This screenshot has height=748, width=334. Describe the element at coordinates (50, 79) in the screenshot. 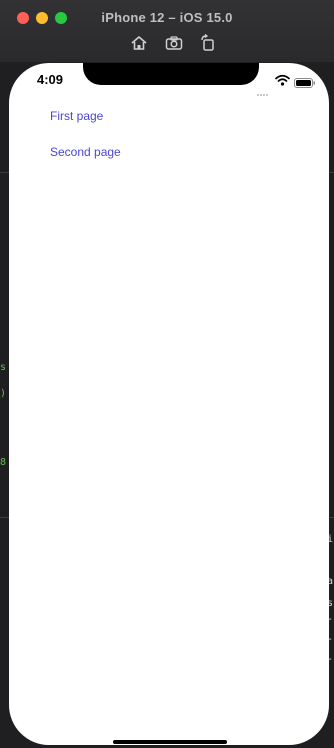

I see `status-time: 4:09` at that location.